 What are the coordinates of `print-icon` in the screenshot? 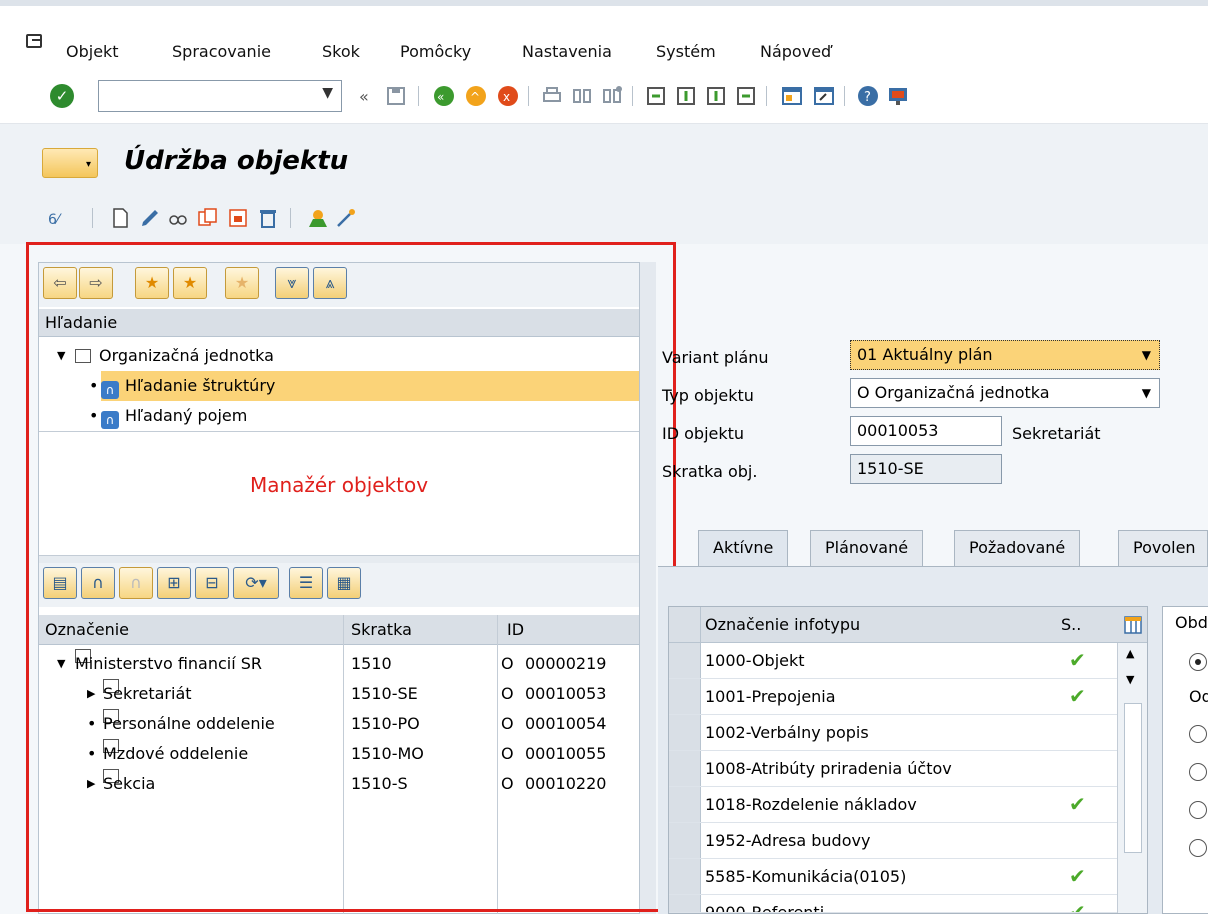 It's located at (552, 96).